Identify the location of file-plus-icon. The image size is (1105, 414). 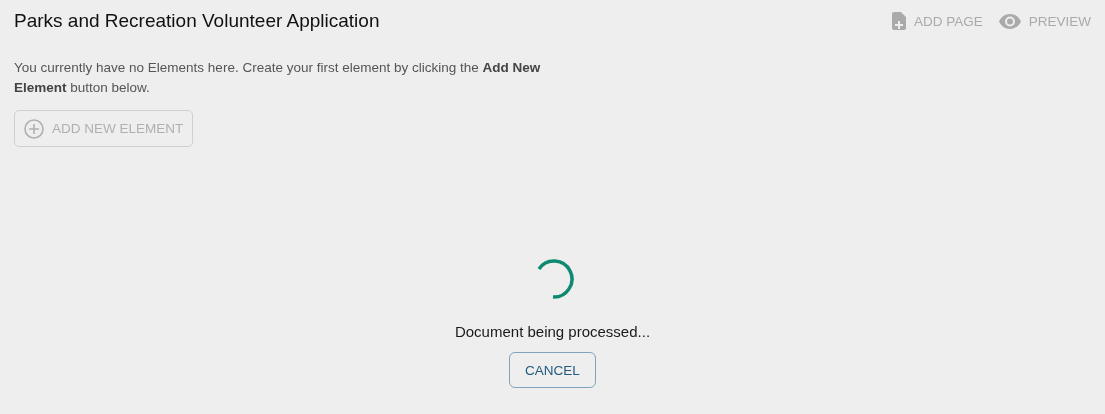
(898, 21).